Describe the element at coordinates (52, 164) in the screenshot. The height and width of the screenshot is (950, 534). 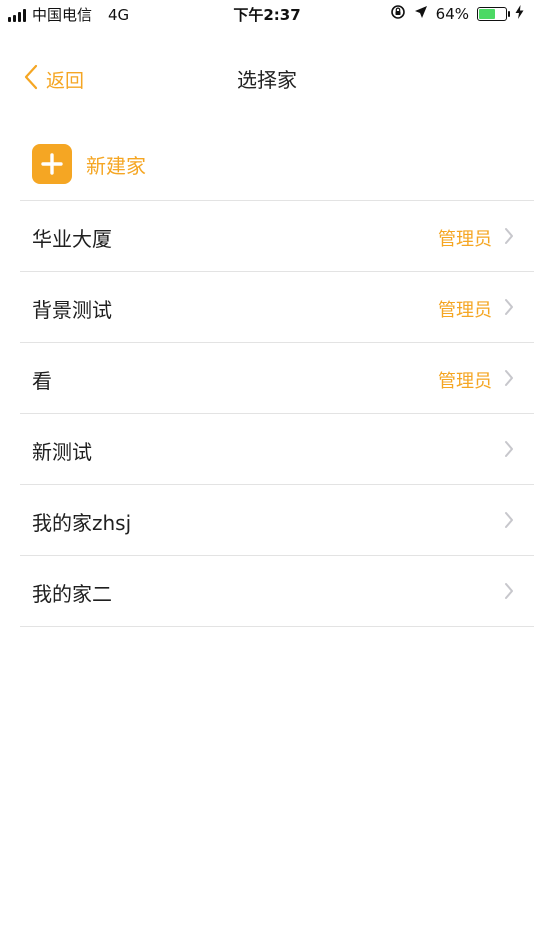
I see `plus-icon` at that location.